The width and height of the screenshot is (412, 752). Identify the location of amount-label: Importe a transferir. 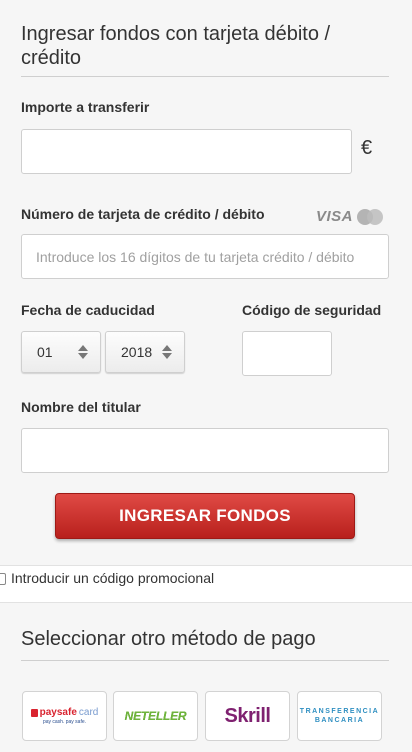
(85, 107).